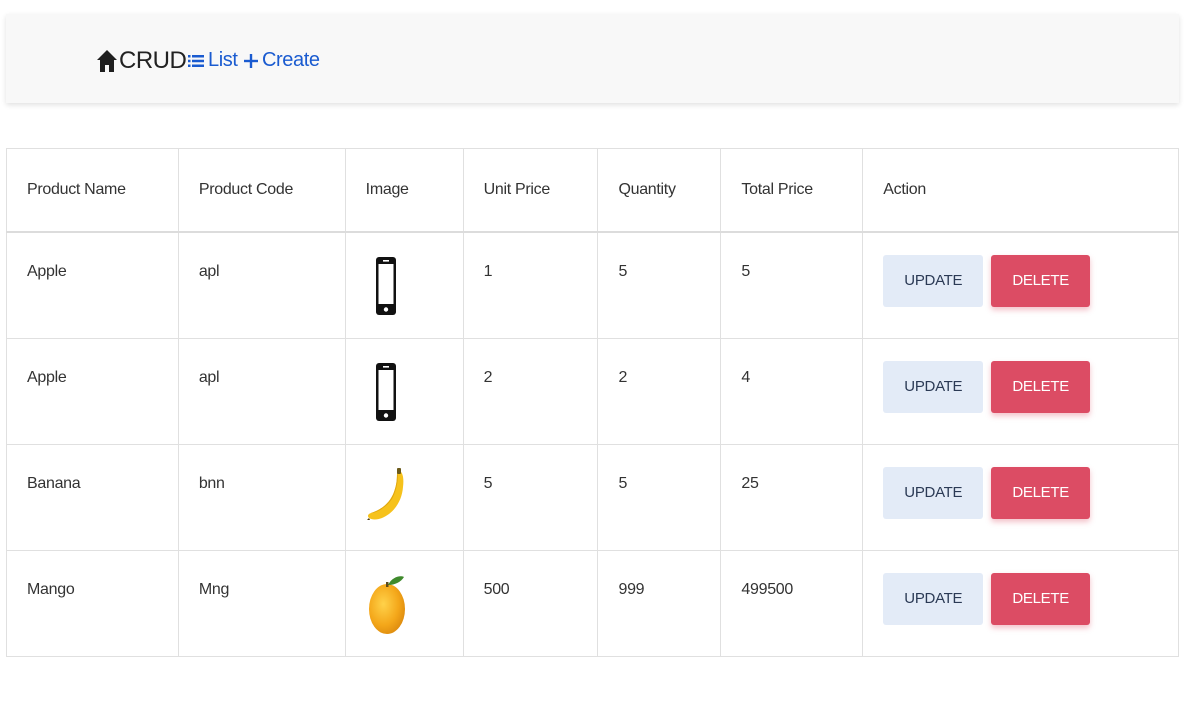  Describe the element at coordinates (530, 391) in the screenshot. I see `cell-unit-price: 2` at that location.